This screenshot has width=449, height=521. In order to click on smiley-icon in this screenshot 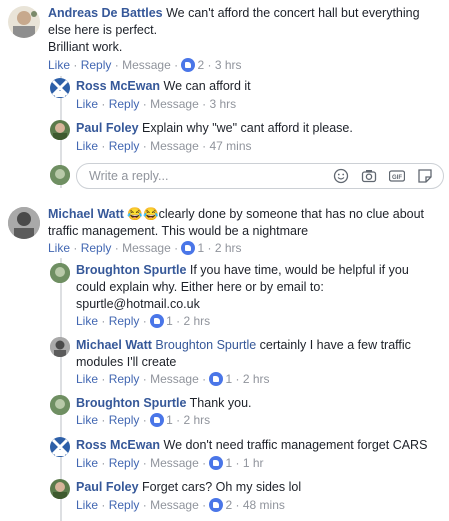, I will do `click(341, 176)`.